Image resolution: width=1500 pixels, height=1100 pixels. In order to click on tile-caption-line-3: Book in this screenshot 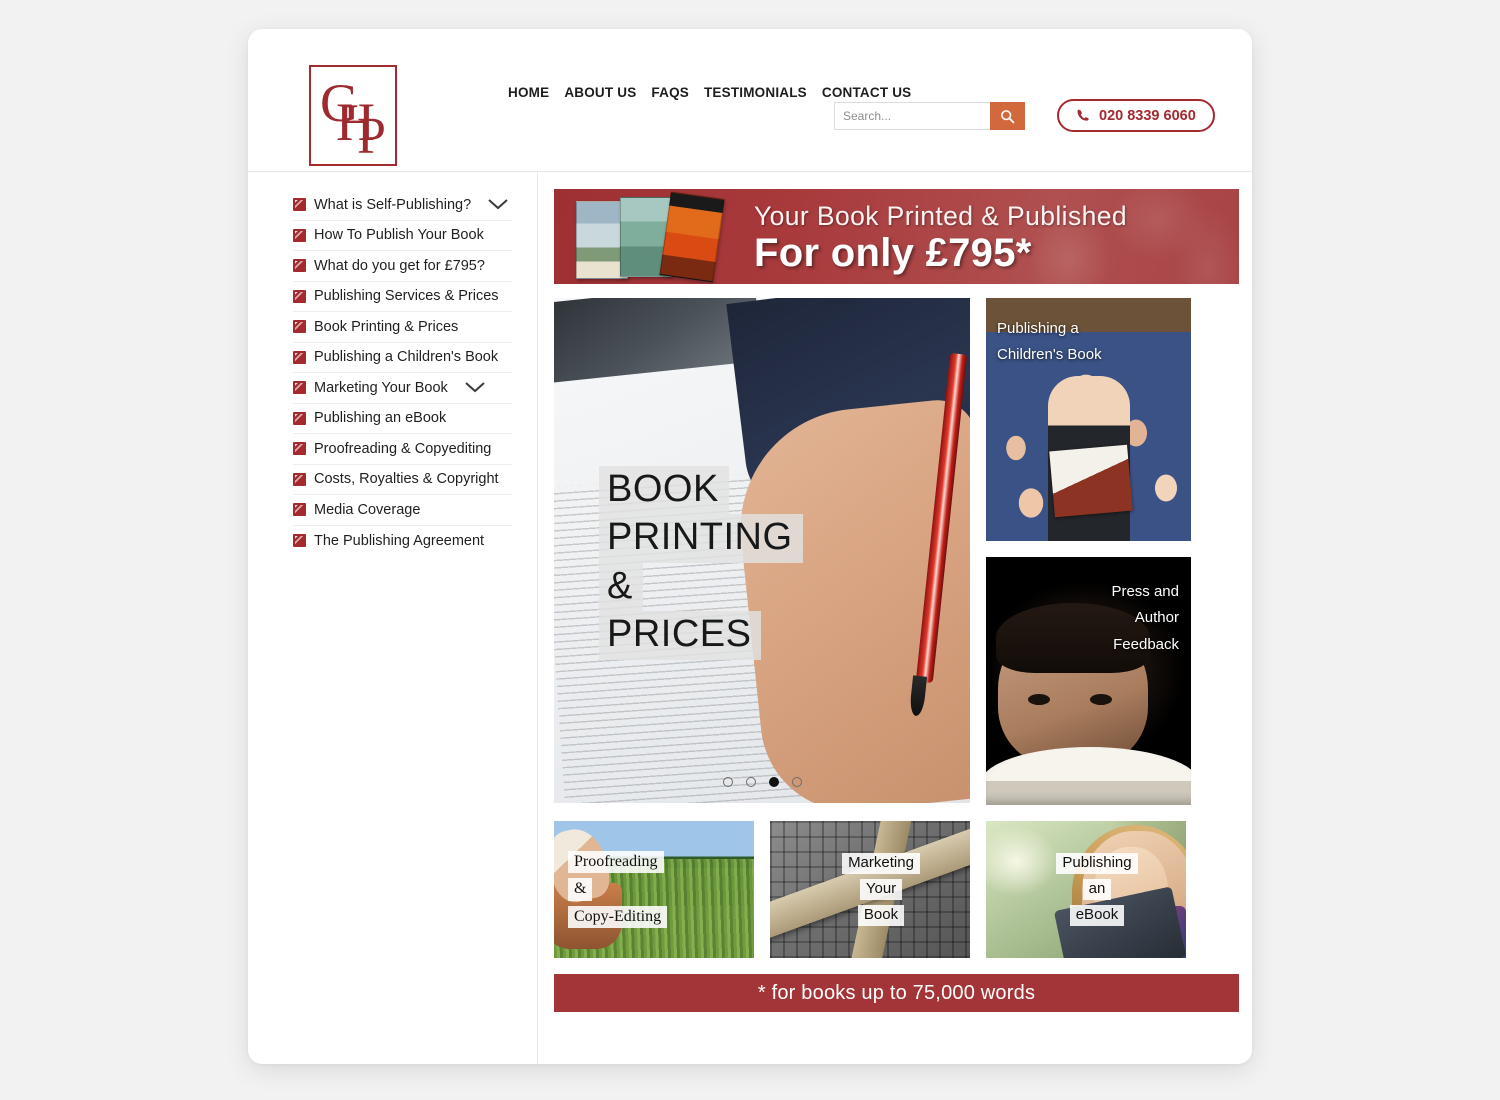, I will do `click(881, 916)`.